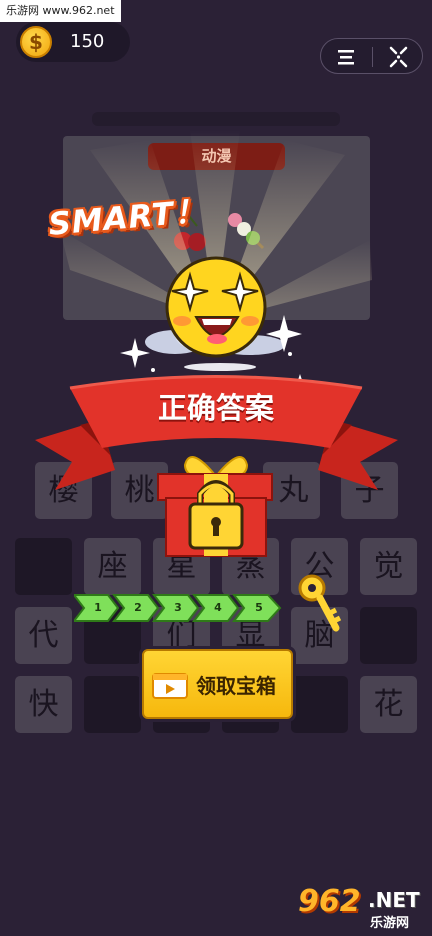 Image resolution: width=432 pixels, height=936 pixels. What do you see at coordinates (329, 901) in the screenshot?
I see `watermark-number: 962` at bounding box center [329, 901].